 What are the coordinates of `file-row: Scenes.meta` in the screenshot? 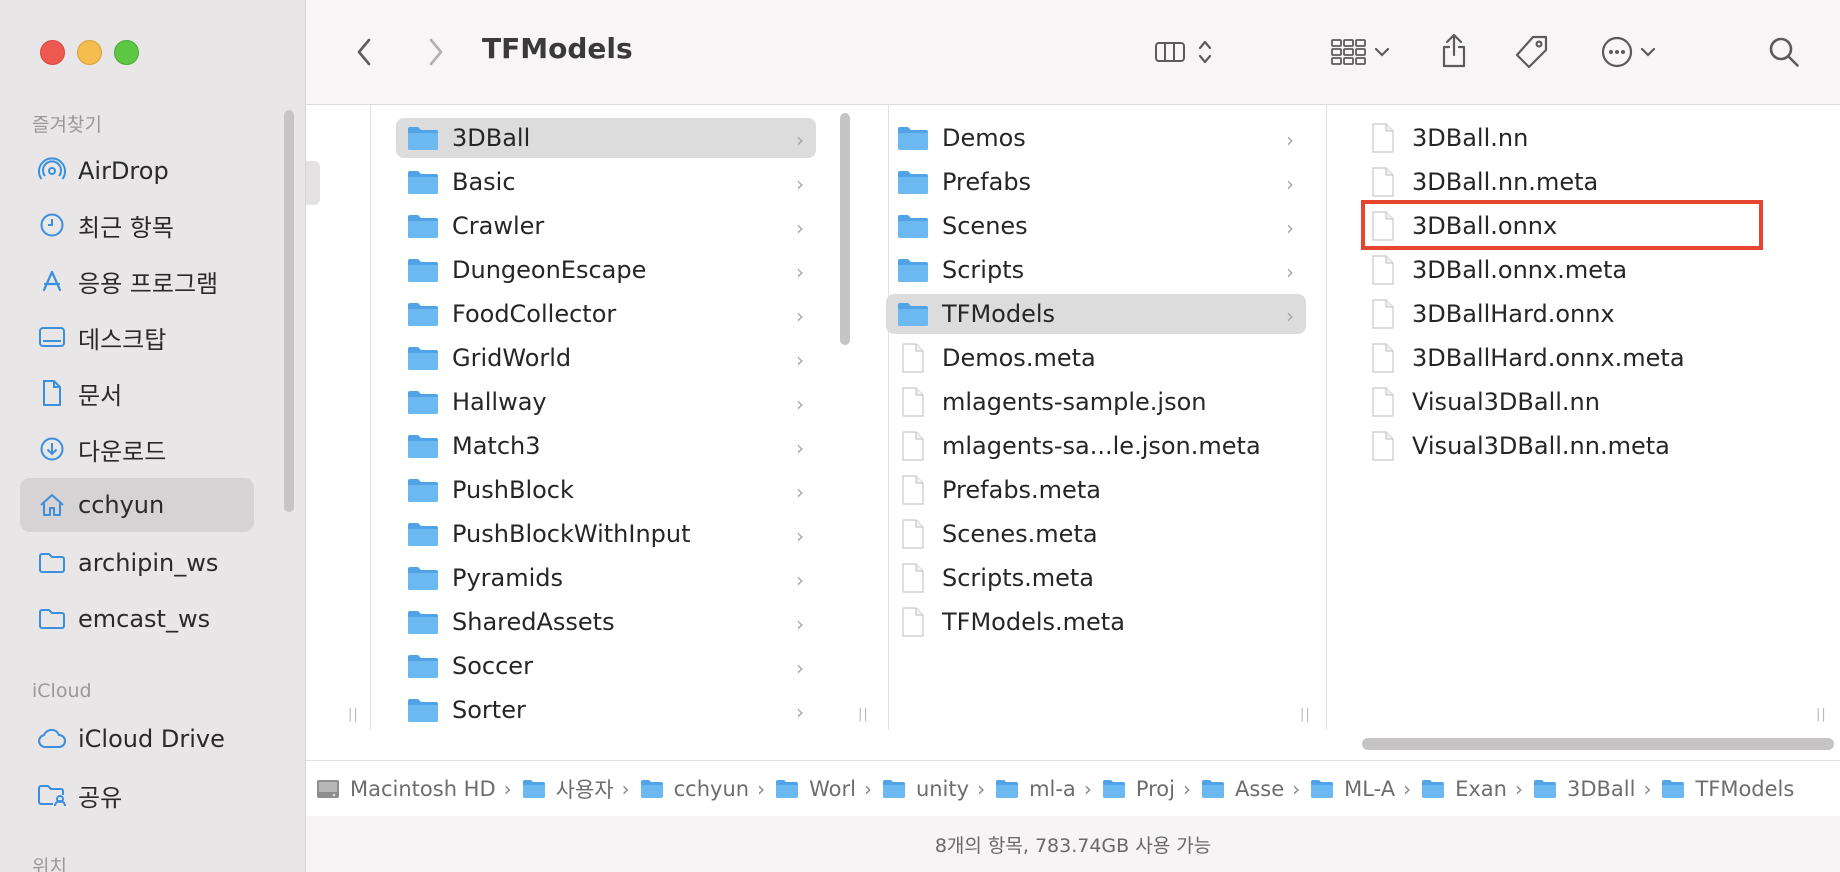 It's located at (1096, 534).